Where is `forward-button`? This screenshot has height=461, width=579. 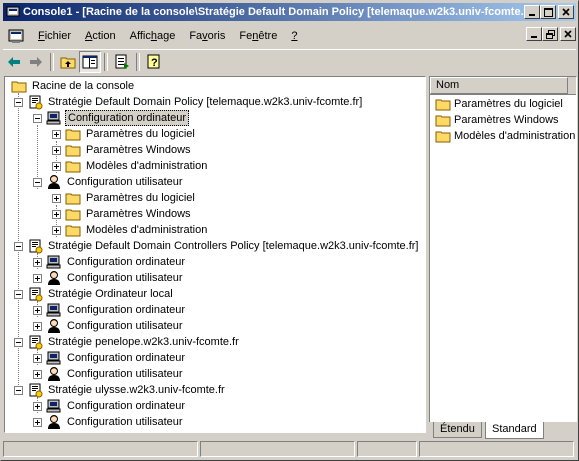
forward-button is located at coordinates (36, 62).